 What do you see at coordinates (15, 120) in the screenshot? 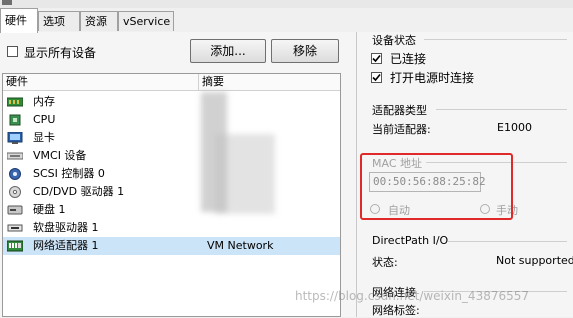
I see `cpu-icon` at bounding box center [15, 120].